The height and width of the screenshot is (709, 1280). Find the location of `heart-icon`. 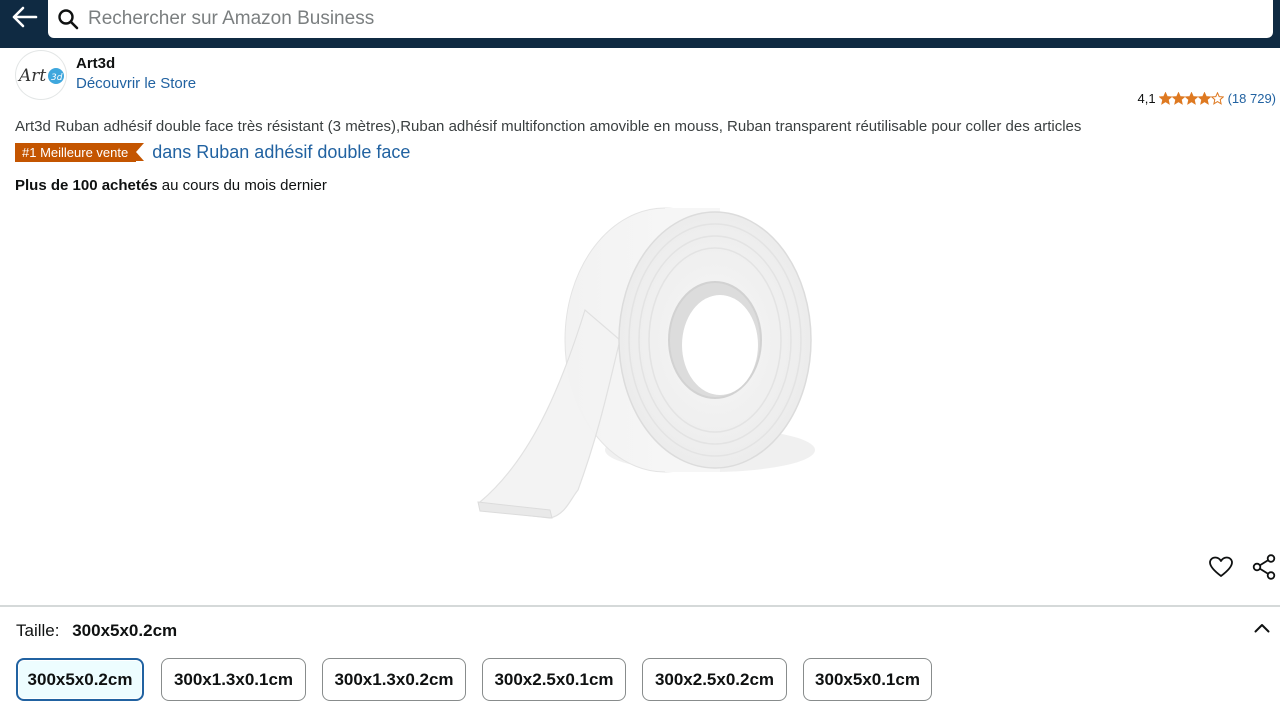

heart-icon is located at coordinates (1221, 566).